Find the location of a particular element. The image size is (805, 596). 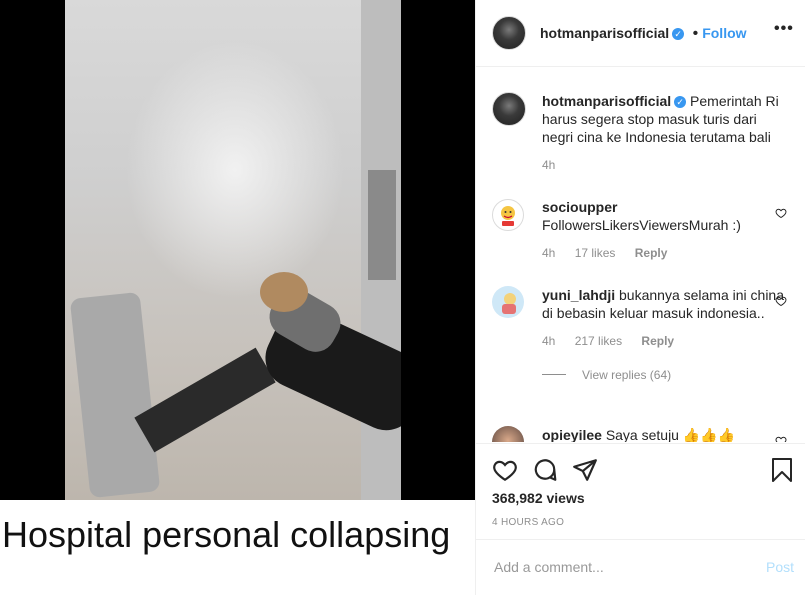

smoke-haze is located at coordinates (235, 170).